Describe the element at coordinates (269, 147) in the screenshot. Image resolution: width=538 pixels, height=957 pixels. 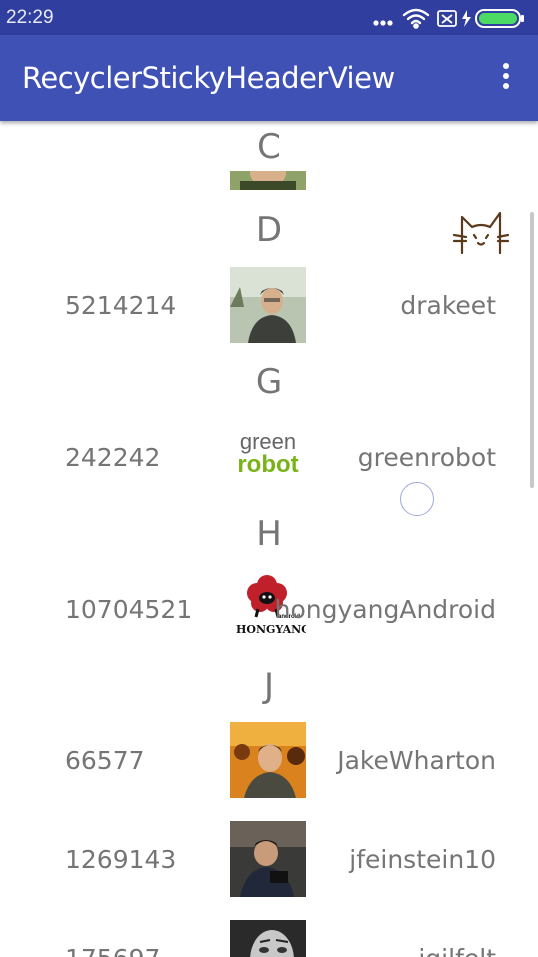
I see `section-header-c: C` at that location.